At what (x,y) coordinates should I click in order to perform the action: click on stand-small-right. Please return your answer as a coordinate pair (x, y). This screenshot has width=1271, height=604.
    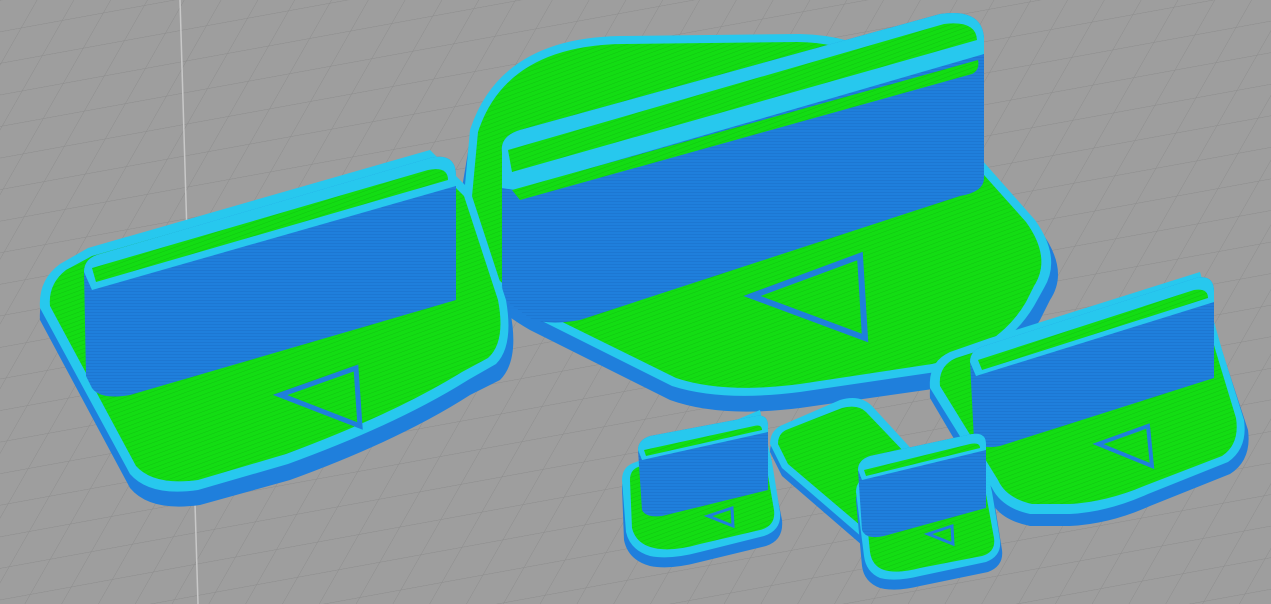
    Looking at the image, I should click on (929, 511).